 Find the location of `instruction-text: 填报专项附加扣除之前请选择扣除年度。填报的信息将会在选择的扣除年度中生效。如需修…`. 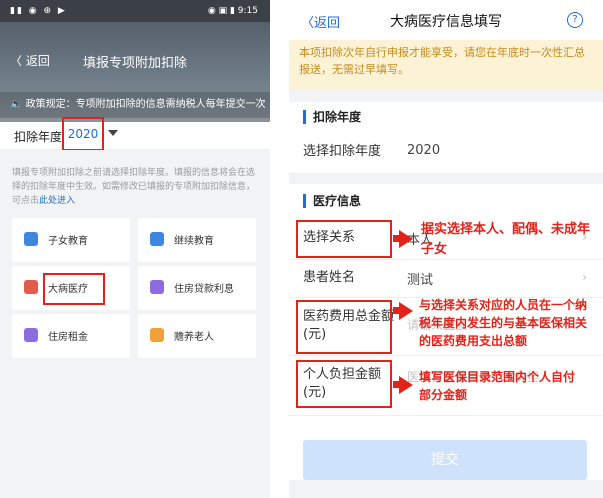

instruction-text: 填报专项附加扣除之前请选择扣除年度。填报的信息将会在选择的扣除年度中生效。如需修… is located at coordinates (136, 187).